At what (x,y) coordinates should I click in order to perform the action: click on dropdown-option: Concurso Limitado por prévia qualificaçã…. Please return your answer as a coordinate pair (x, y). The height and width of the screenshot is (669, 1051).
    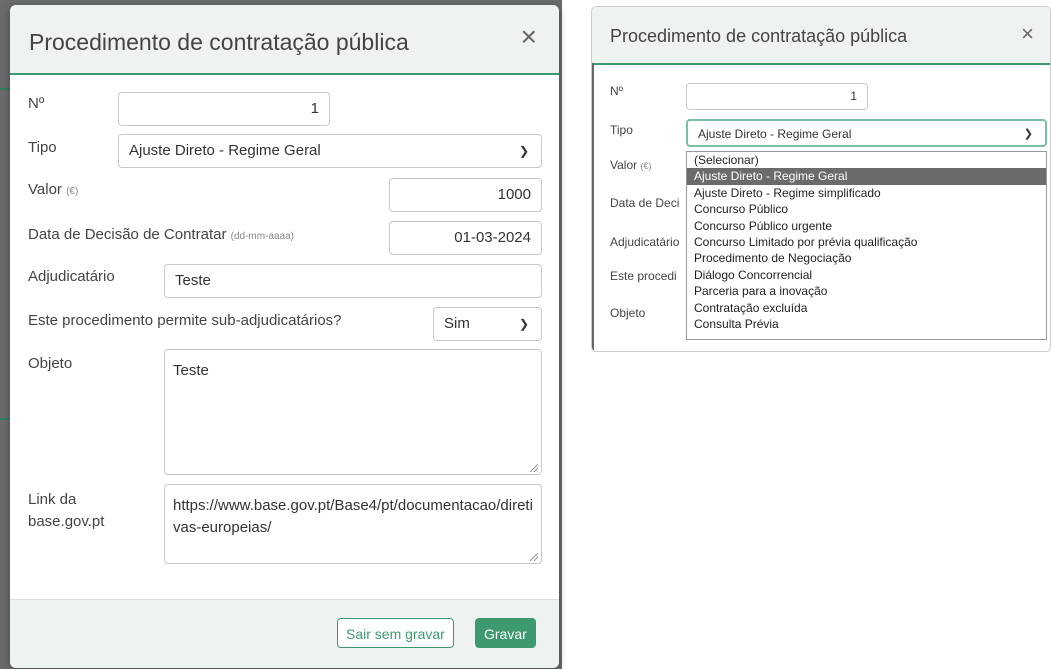
    Looking at the image, I should click on (866, 242).